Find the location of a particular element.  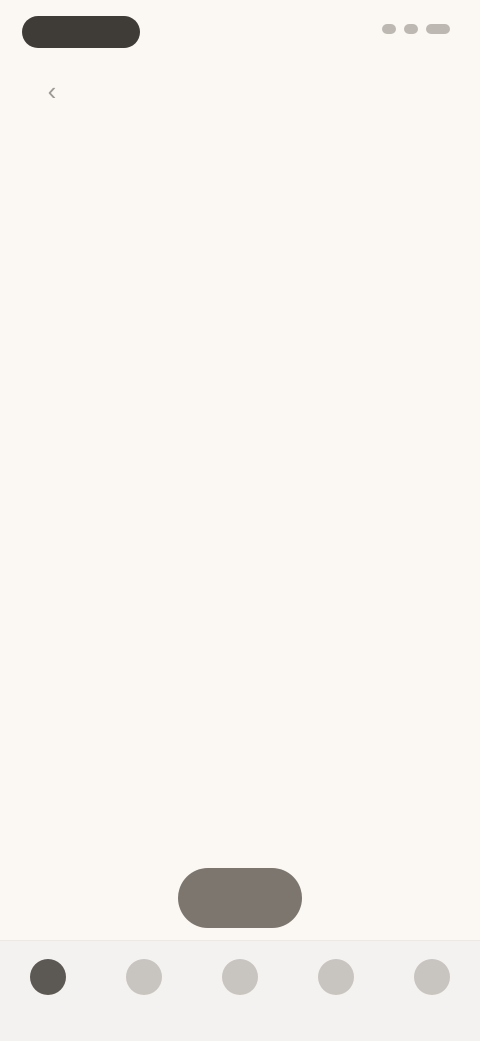

back-button: ‹ is located at coordinates (52, 91).